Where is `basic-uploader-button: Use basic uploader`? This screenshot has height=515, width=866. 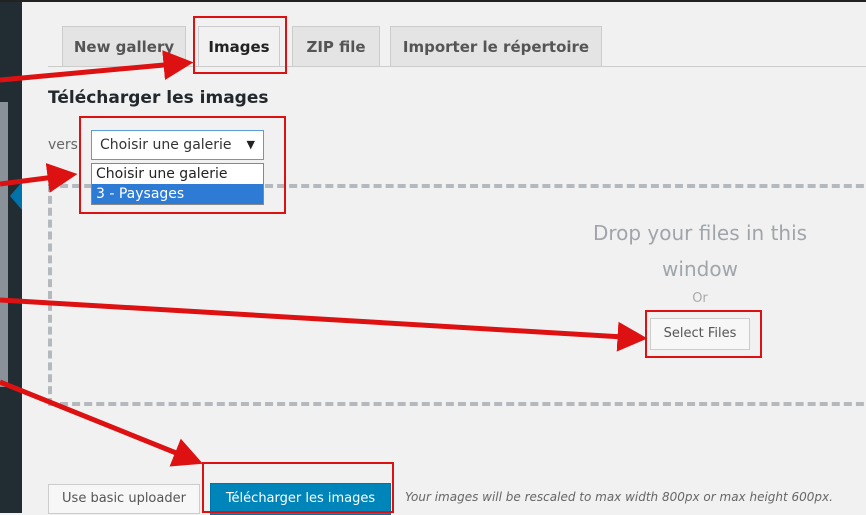 basic-uploader-button: Use basic uploader is located at coordinates (124, 499).